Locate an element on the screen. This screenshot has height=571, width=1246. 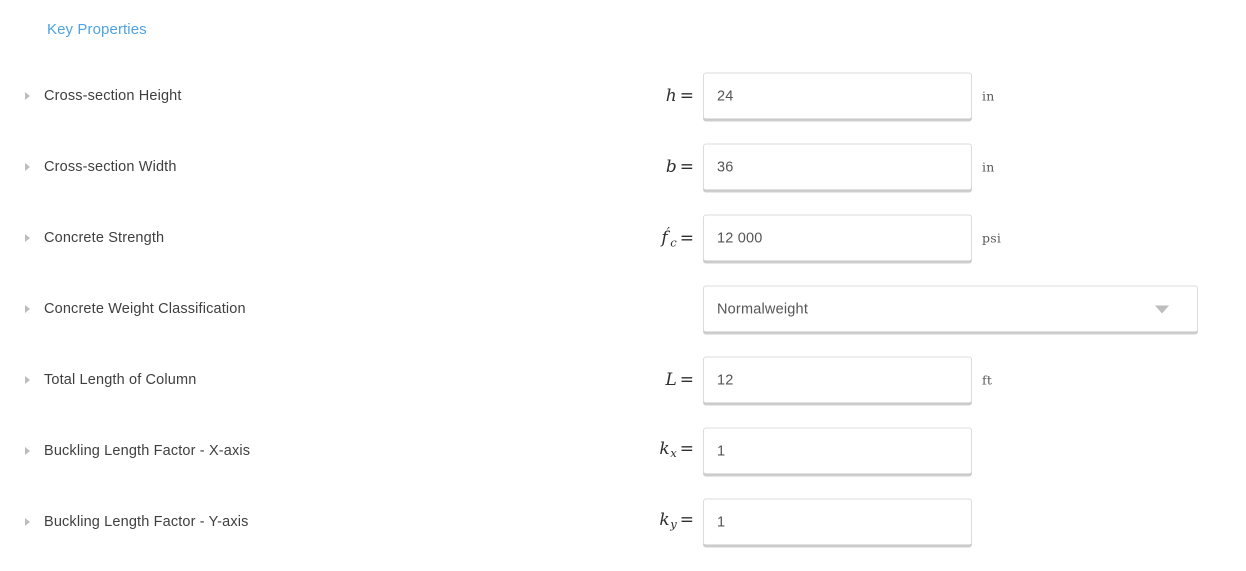
variable-symbol-cross-section-height: h = is located at coordinates (680, 96).